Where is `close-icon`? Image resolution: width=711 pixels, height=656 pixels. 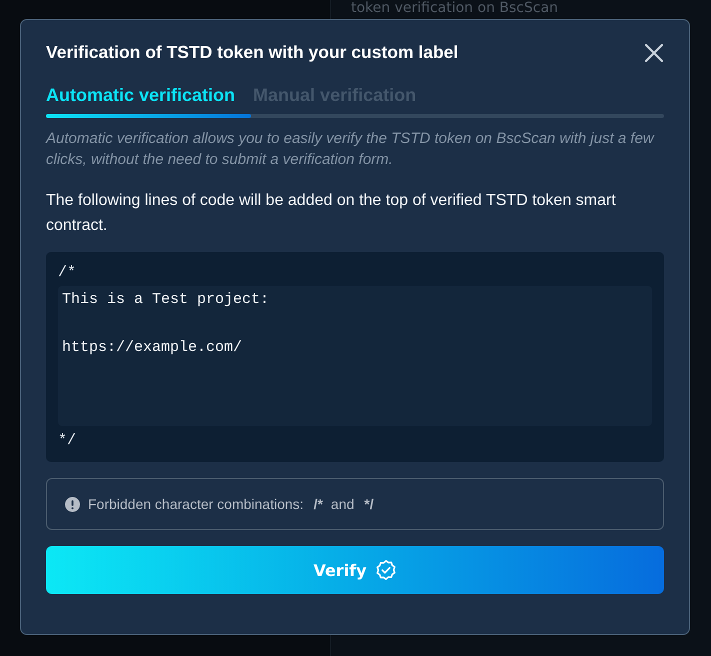 close-icon is located at coordinates (654, 52).